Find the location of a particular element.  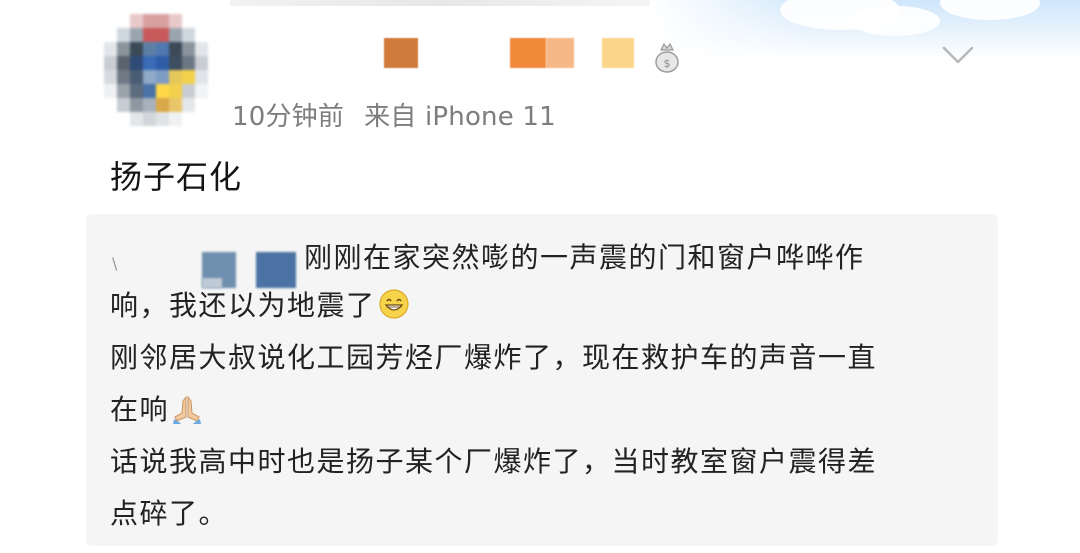

vip-bag-icon: $ is located at coordinates (667, 57).